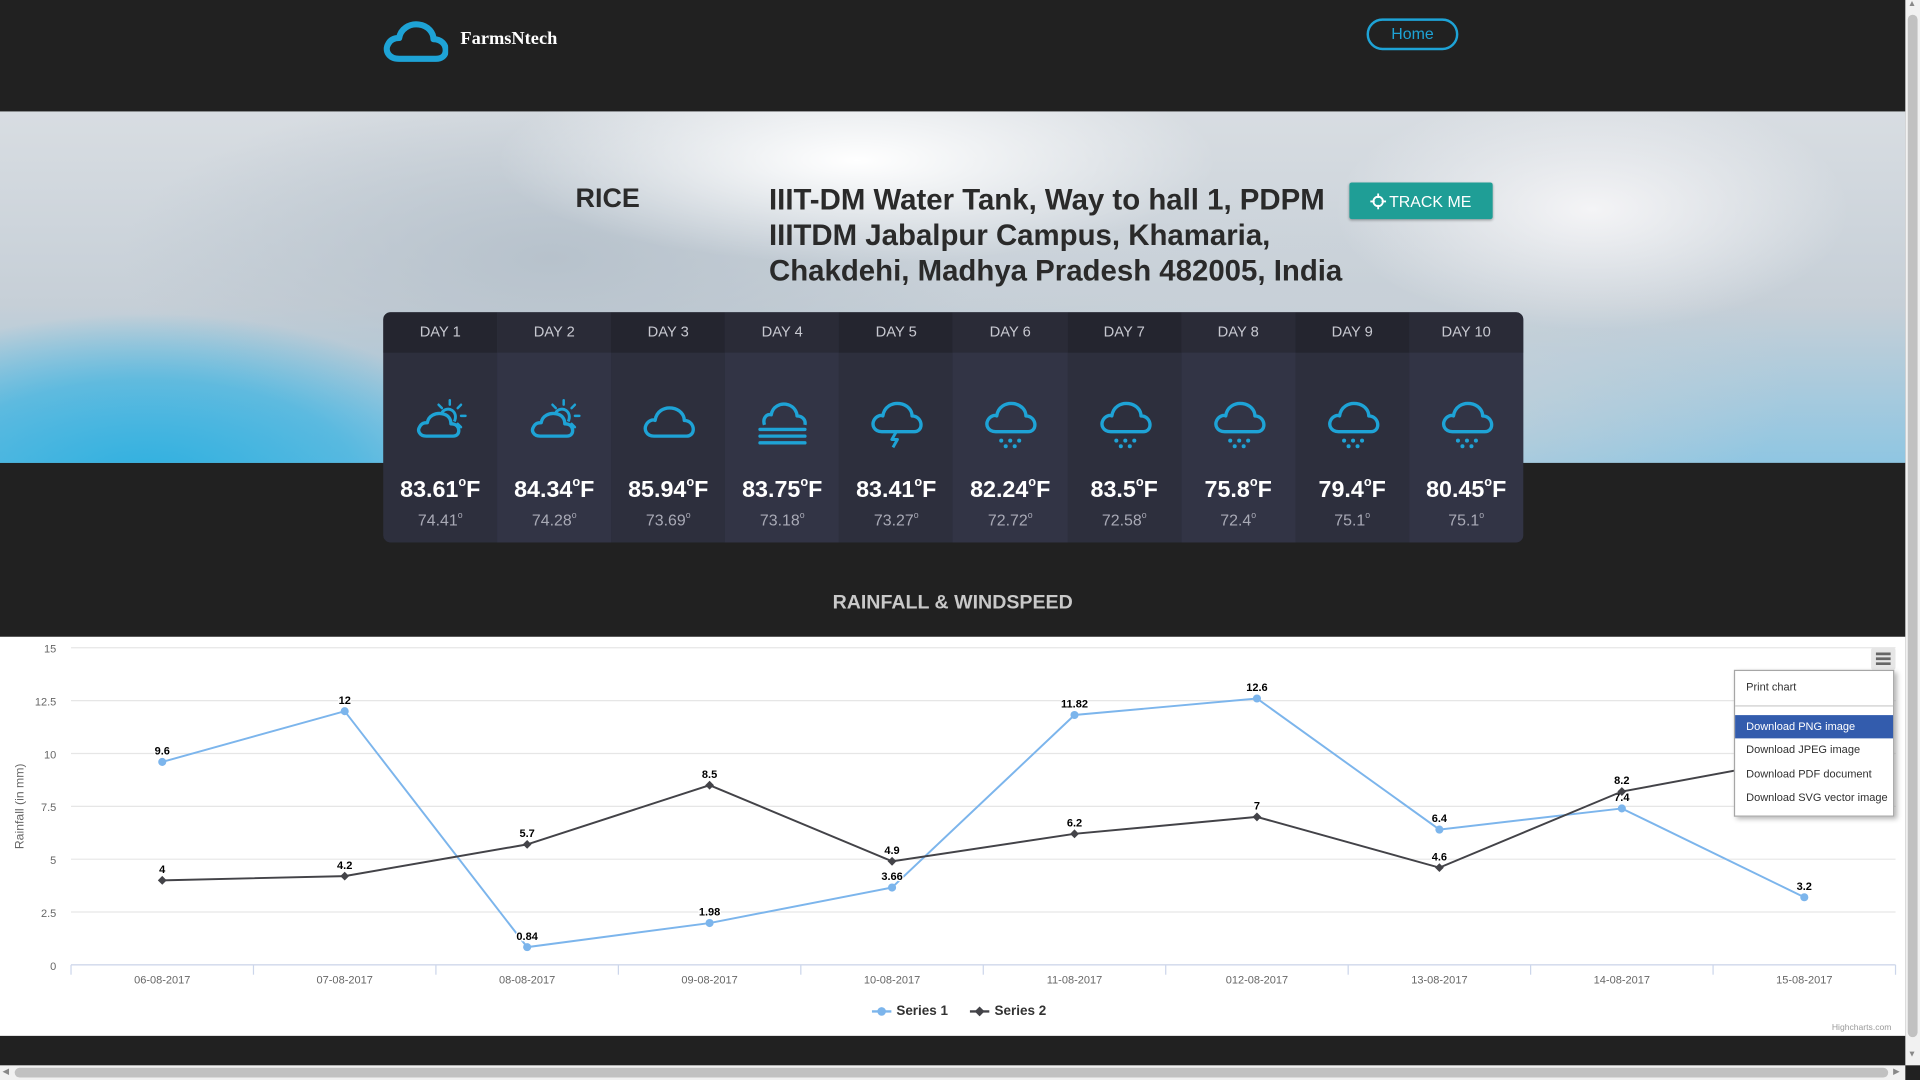 This screenshot has width=1920, height=1080. Describe the element at coordinates (999, 490) in the screenshot. I see `max-temp-value: 82.24` at that location.